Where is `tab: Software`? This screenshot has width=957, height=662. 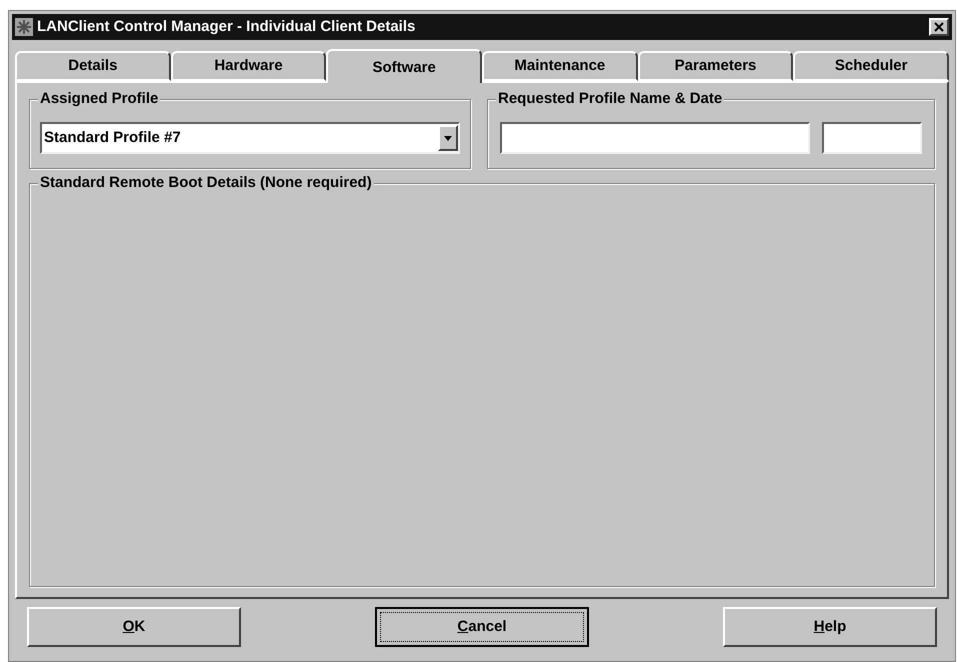
tab: Software is located at coordinates (404, 66).